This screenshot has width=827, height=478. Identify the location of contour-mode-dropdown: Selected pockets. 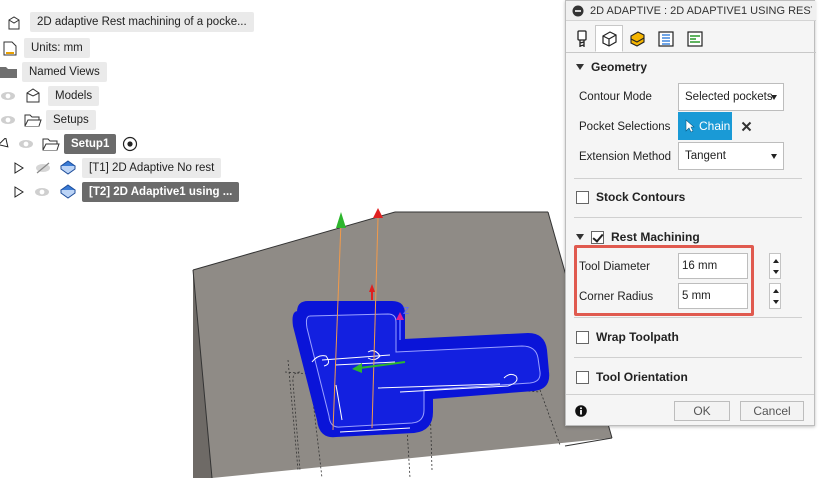
(731, 97).